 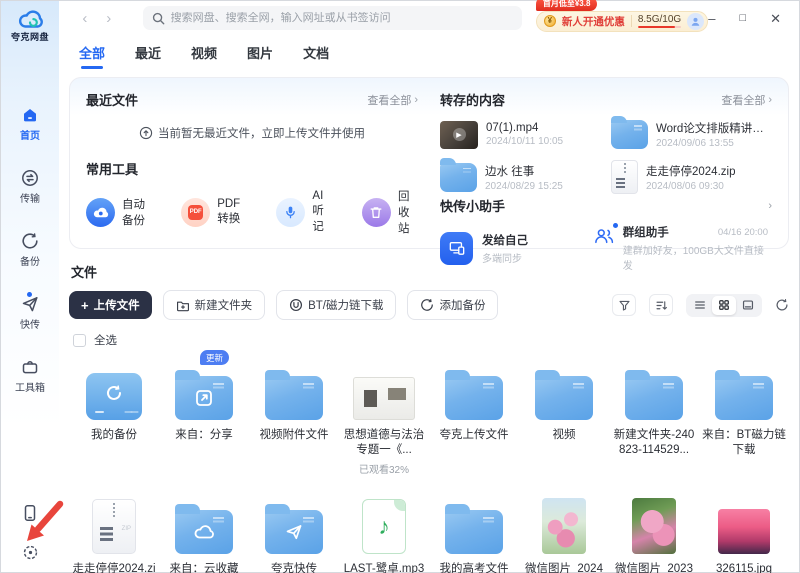 What do you see at coordinates (782, 305) in the screenshot?
I see `refresh-icon` at bounding box center [782, 305].